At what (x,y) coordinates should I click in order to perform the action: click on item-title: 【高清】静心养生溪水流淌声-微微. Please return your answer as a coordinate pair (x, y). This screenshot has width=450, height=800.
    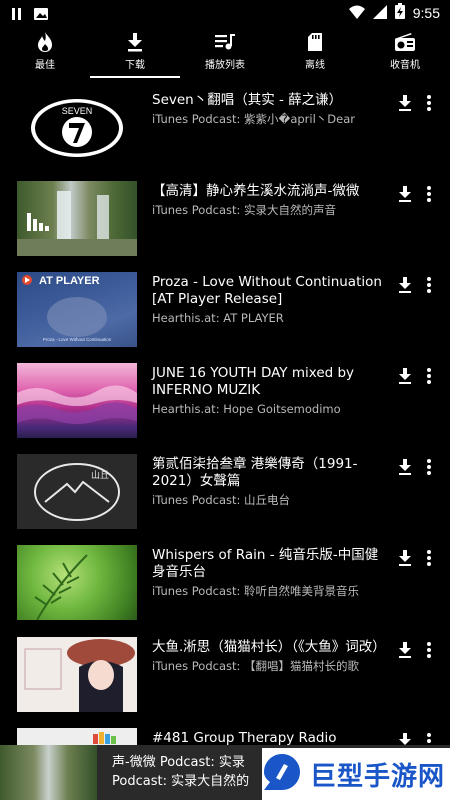
    Looking at the image, I should click on (256, 191).